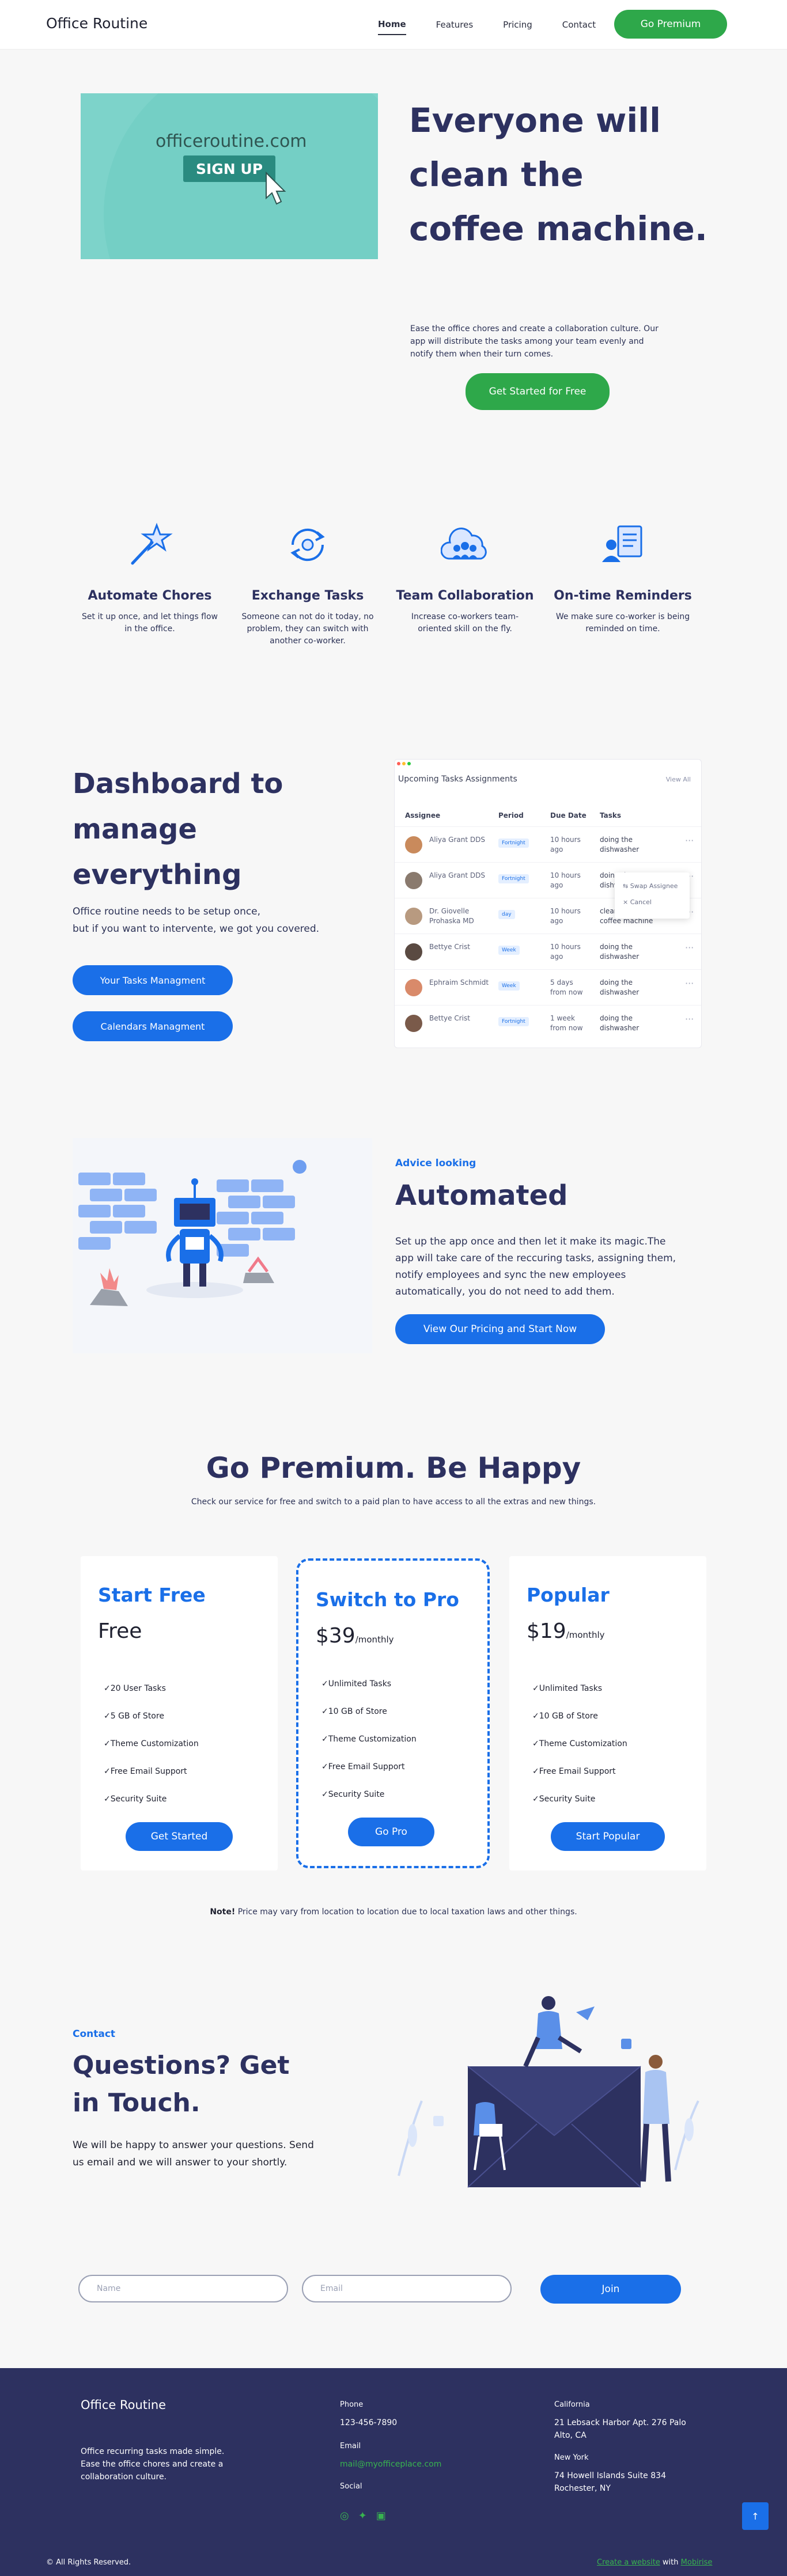  Describe the element at coordinates (96, 23) in the screenshot. I see `logo: Office Routine` at that location.